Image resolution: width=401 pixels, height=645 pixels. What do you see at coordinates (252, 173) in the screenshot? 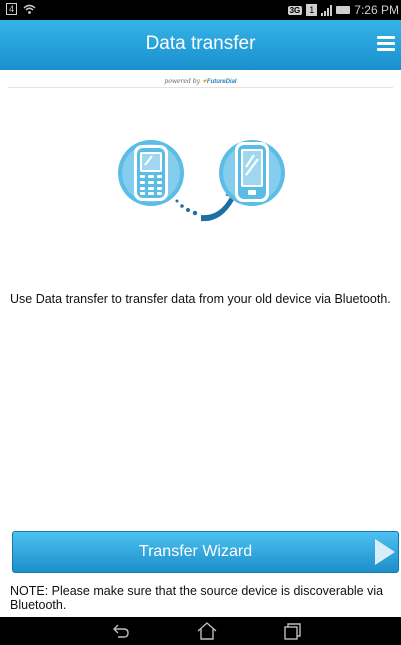
I see `smartphone-icon` at bounding box center [252, 173].